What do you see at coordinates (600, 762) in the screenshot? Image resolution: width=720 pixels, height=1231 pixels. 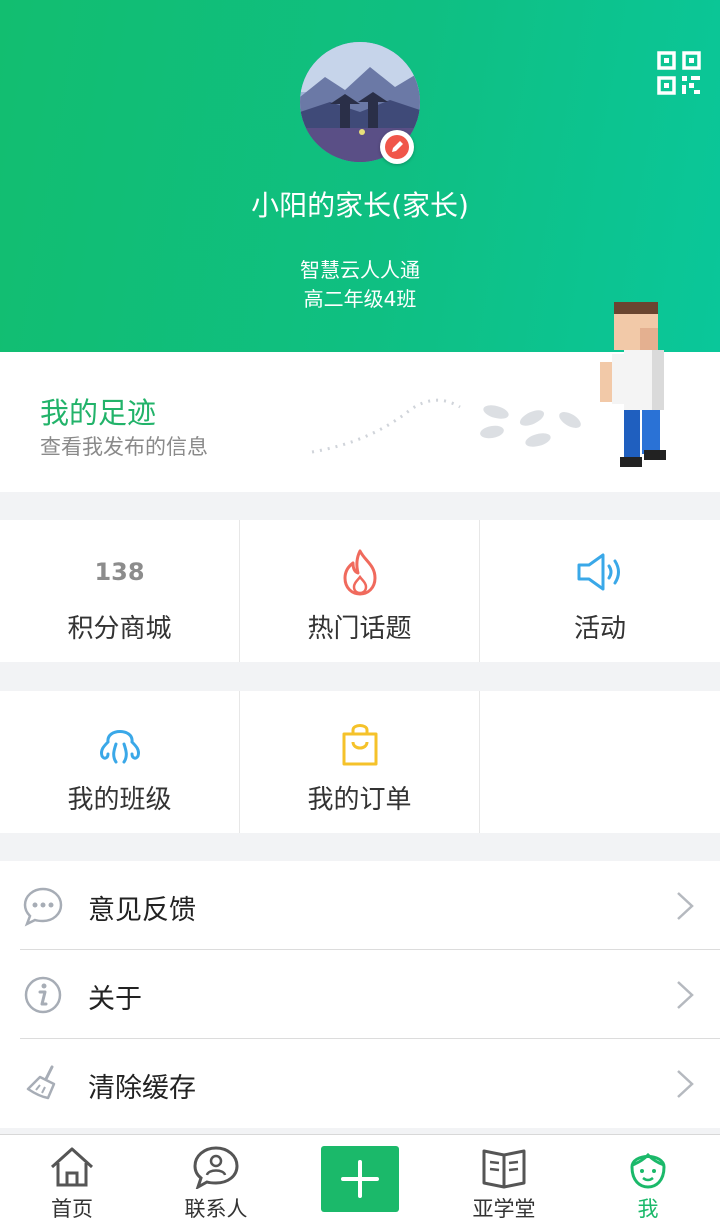 I see `empty-cell` at bounding box center [600, 762].